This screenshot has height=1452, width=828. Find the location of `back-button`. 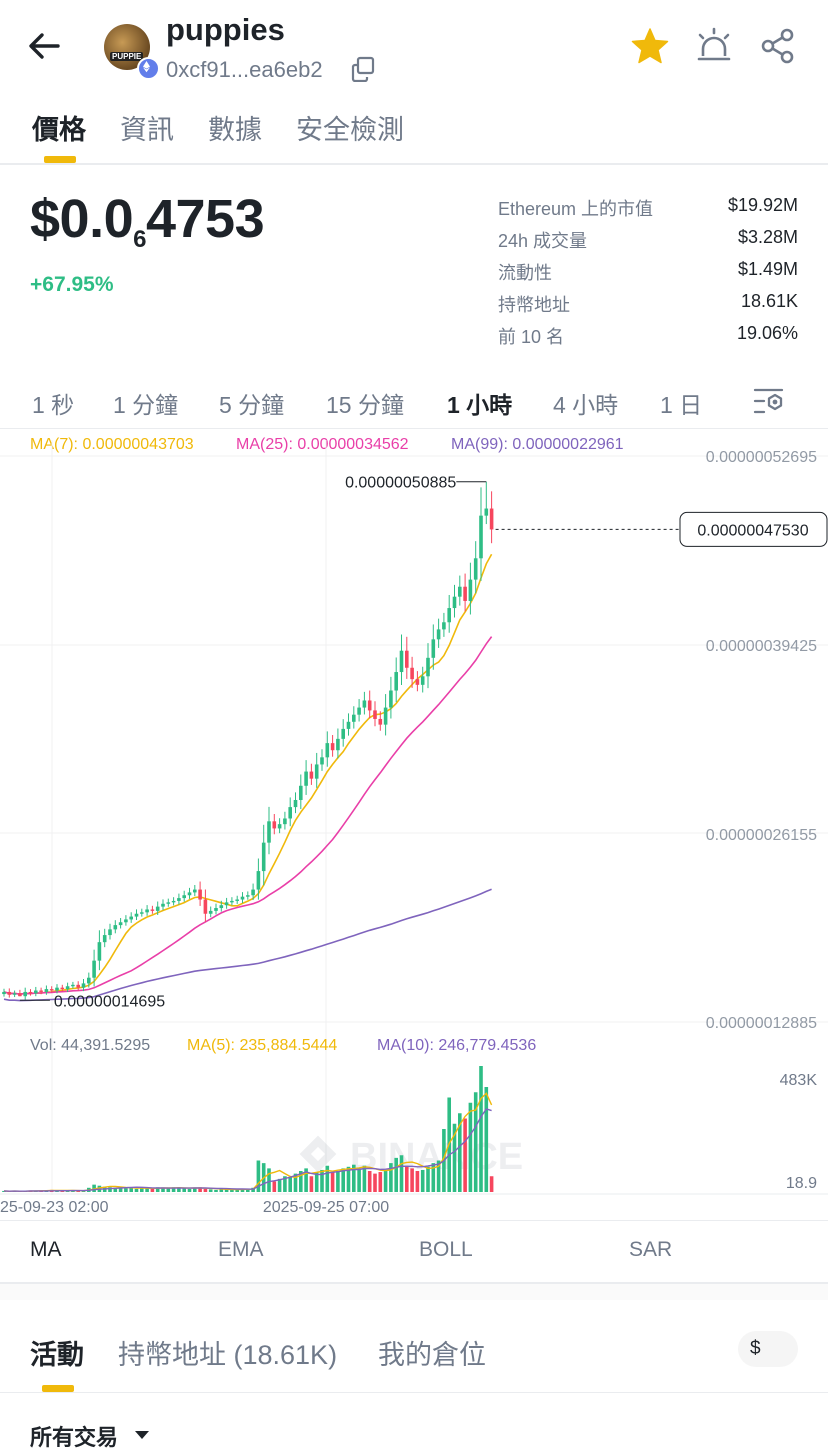

back-button is located at coordinates (44, 46).